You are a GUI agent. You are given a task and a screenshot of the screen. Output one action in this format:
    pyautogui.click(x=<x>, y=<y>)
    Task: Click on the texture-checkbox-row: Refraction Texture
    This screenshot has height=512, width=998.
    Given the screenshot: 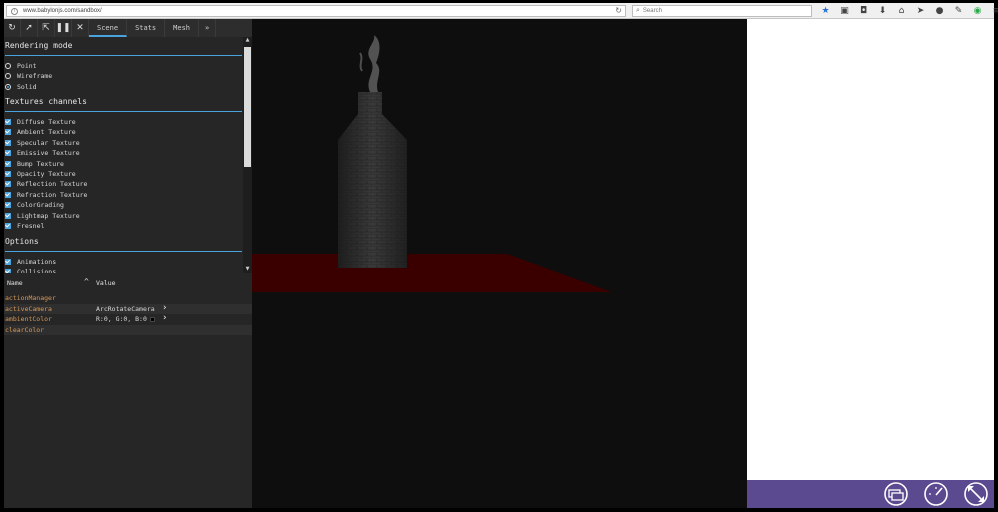 What is the action you would take?
    pyautogui.click(x=46, y=195)
    